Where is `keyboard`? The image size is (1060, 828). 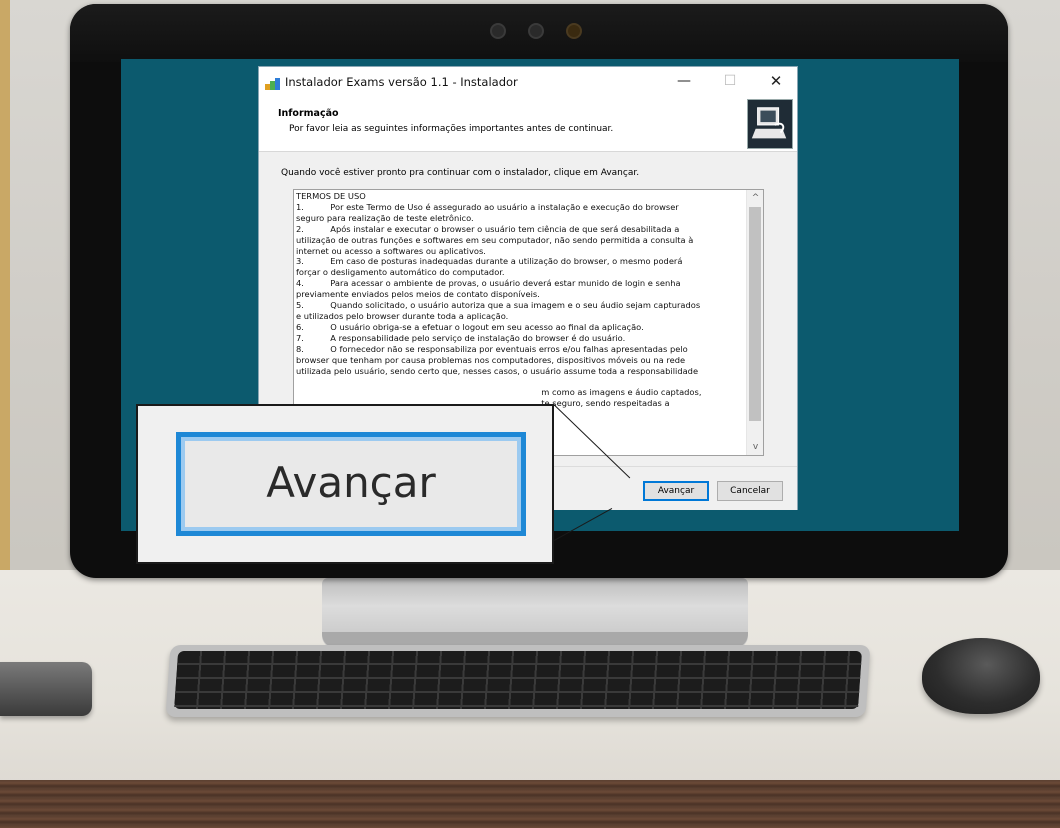
keyboard is located at coordinates (518, 681).